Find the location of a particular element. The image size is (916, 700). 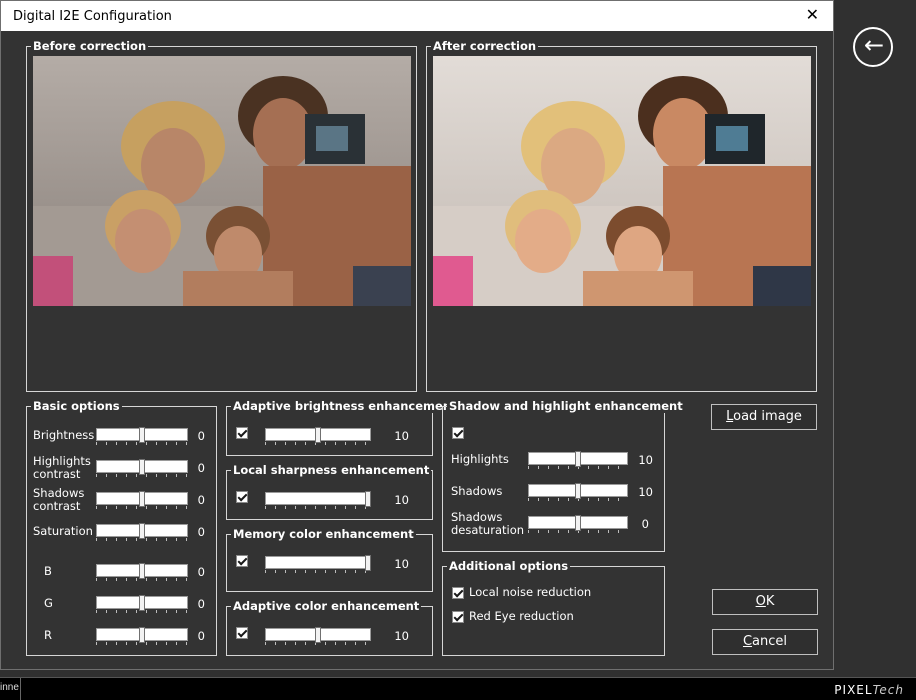

memory-color-slider is located at coordinates (318, 564).